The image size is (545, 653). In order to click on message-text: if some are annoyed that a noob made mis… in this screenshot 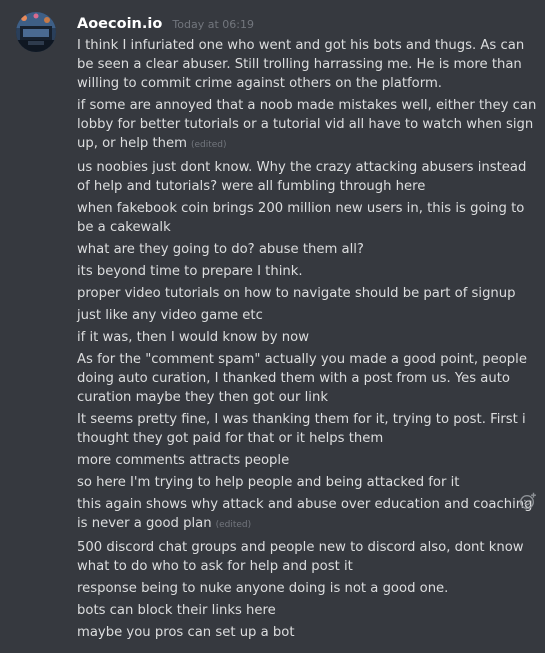, I will do `click(307, 124)`.